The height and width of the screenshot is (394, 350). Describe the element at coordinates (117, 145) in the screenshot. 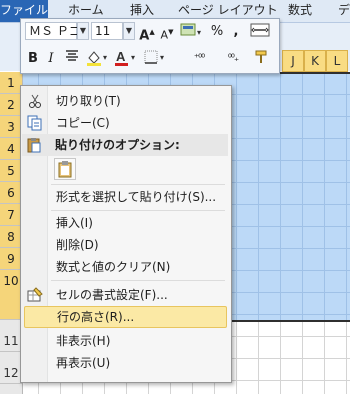

I see `menu-header-label: 貼り付けのオプション:` at that location.